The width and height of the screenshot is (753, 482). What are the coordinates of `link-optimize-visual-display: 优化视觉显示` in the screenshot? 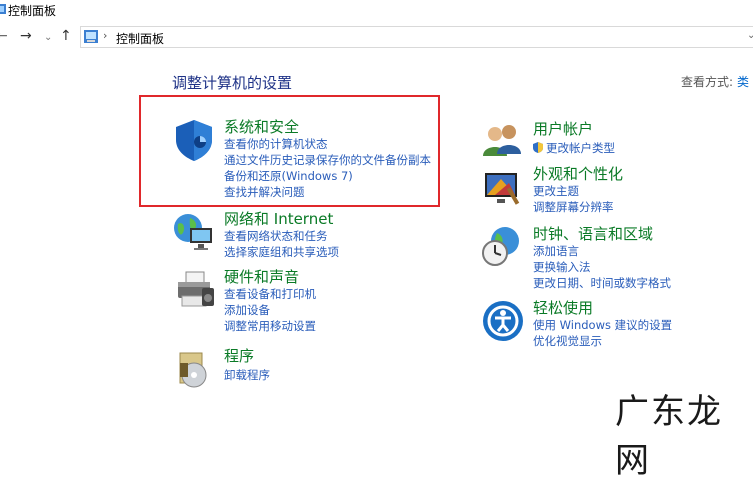 It's located at (567, 341).